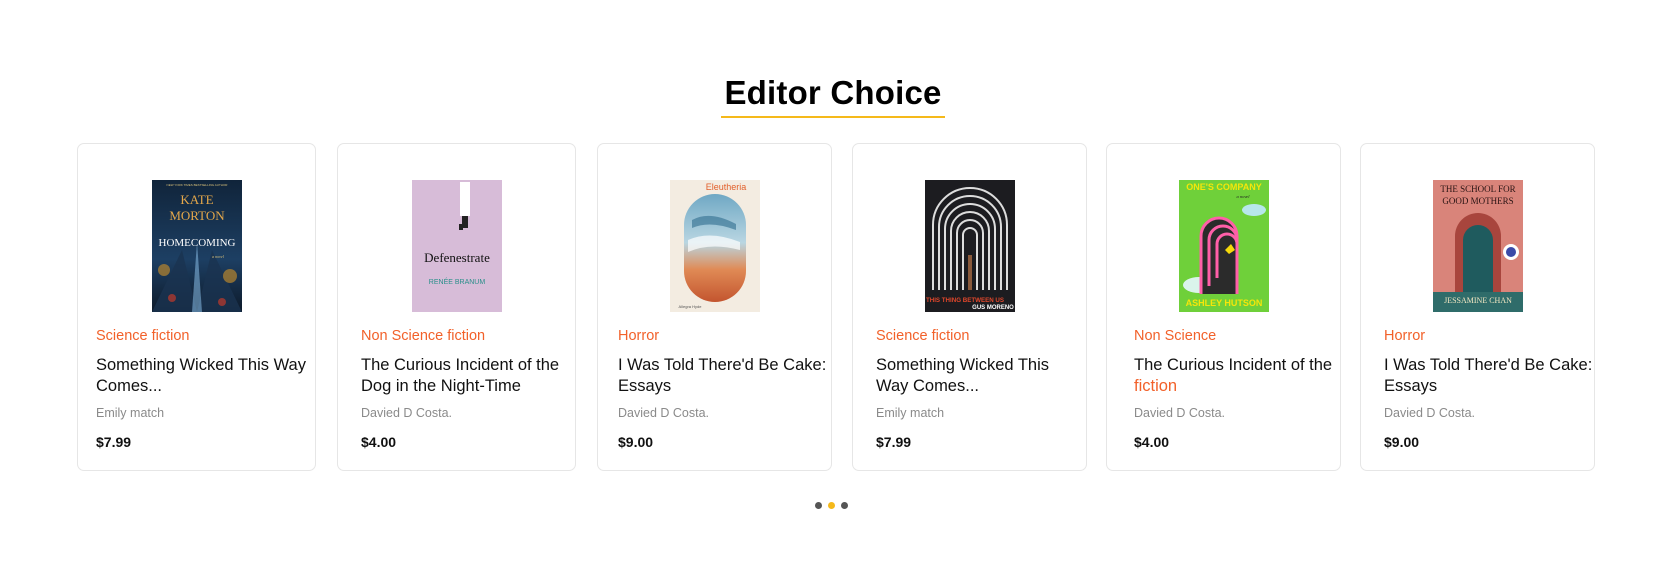 This screenshot has height=578, width=1666. Describe the element at coordinates (690, 306) in the screenshot. I see `cover-text: Allegra Hyde` at that location.